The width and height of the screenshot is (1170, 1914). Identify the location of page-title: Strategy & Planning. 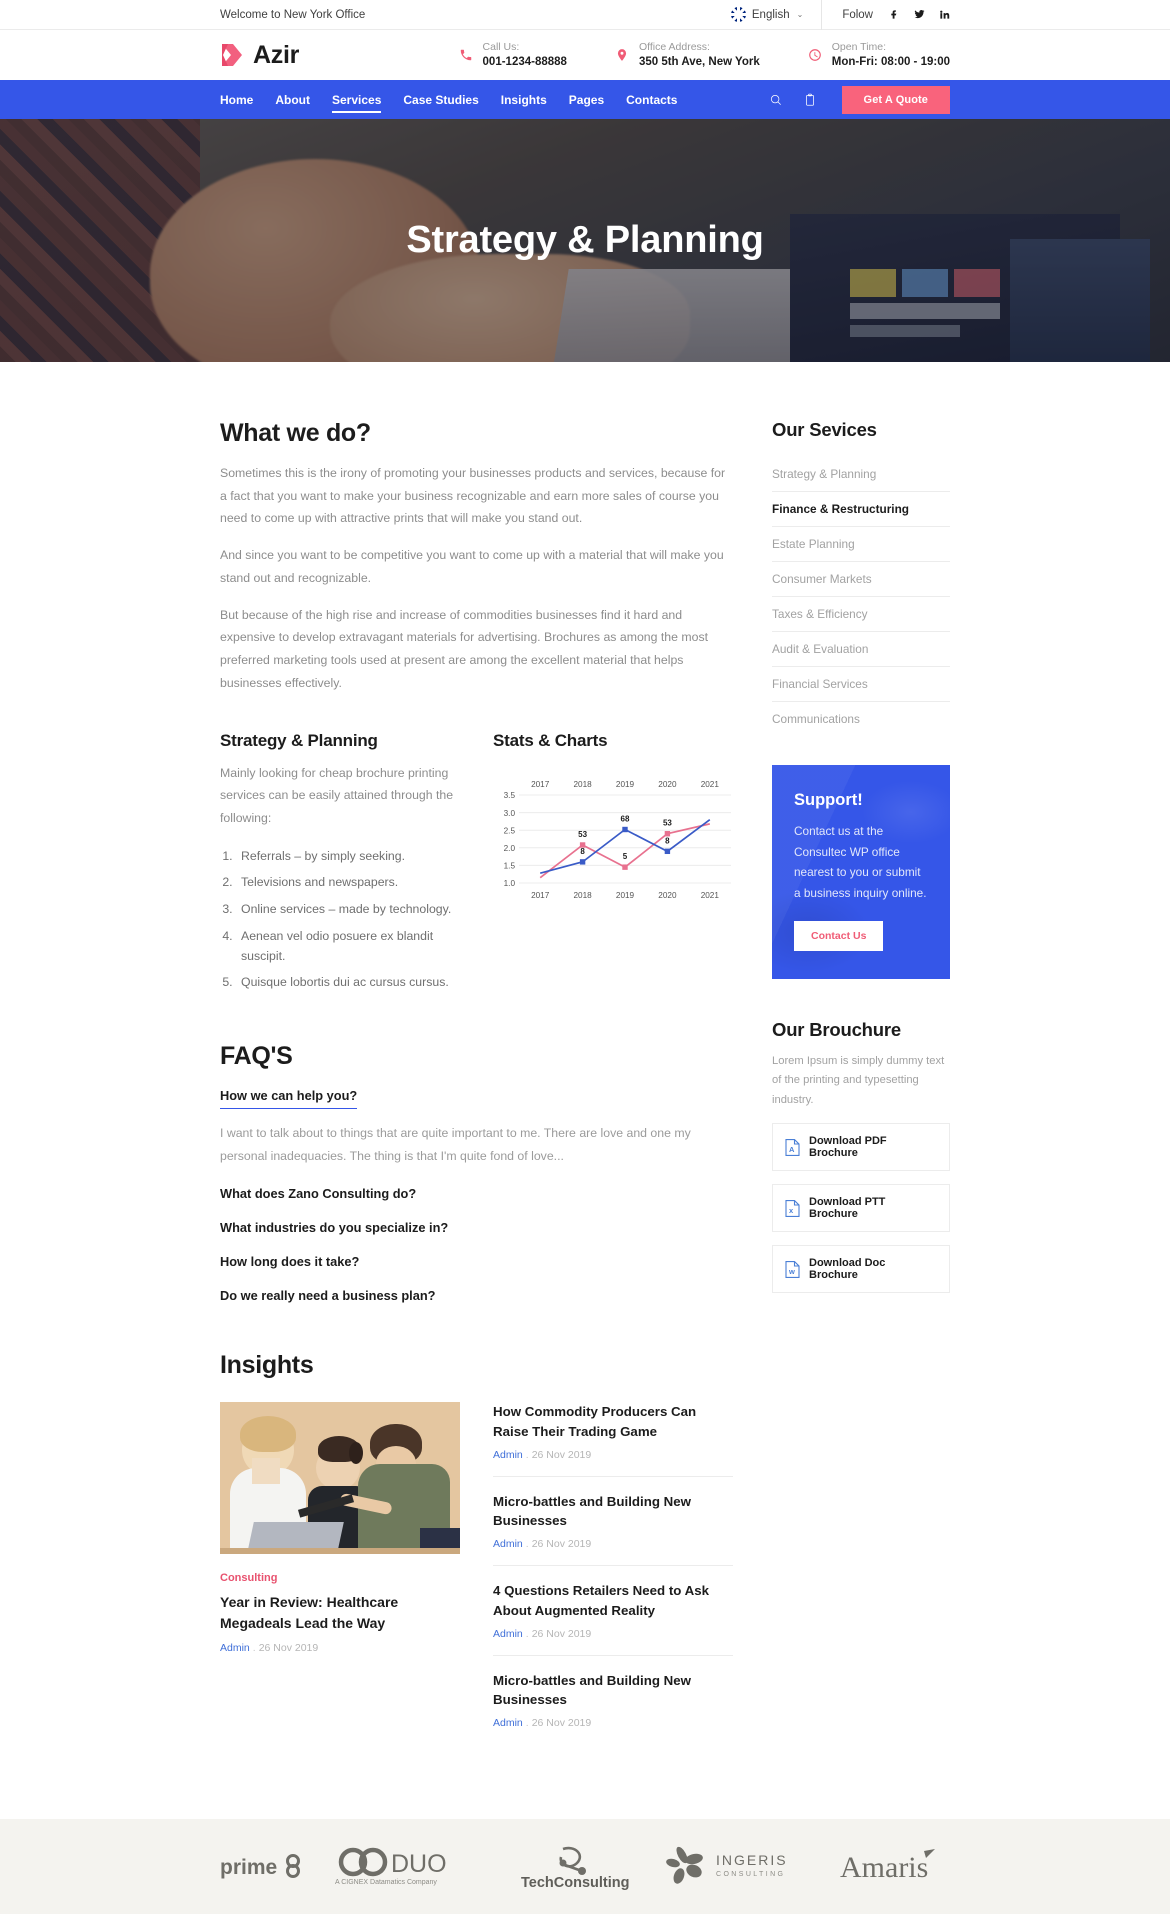
(585, 240).